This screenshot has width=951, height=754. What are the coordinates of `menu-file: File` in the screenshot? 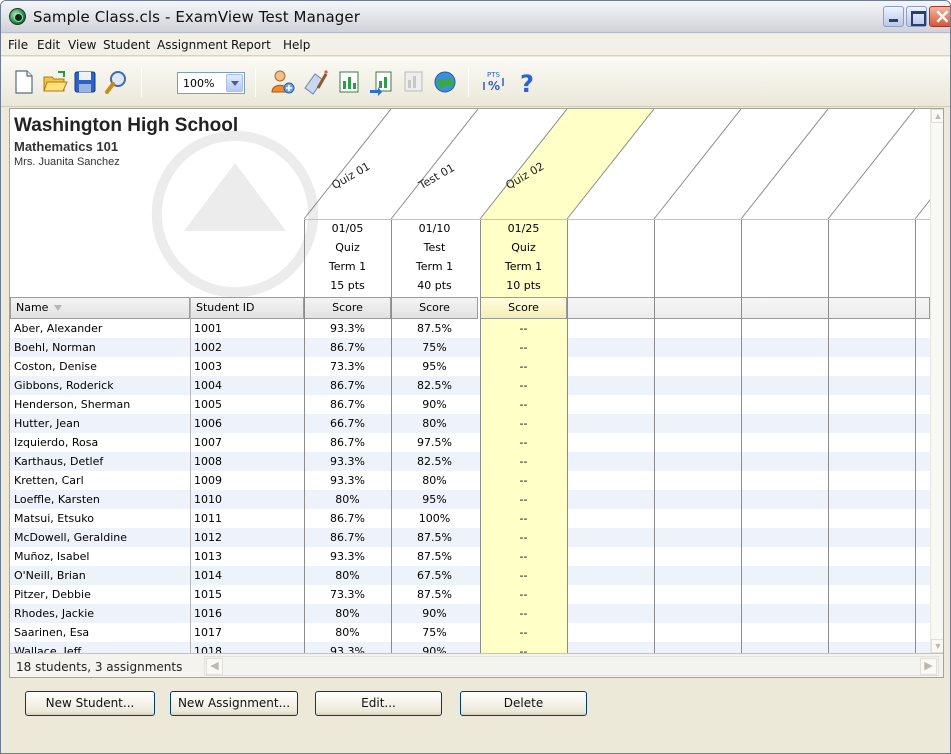 It's located at (18, 45).